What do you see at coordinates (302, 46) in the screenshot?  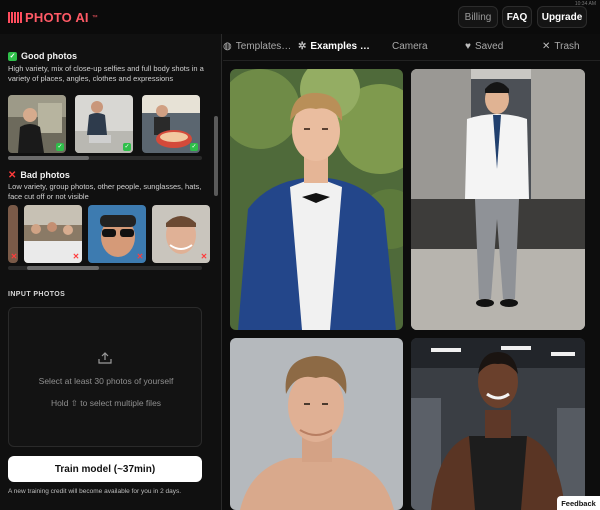 I see `sparkle-icon: ✲` at bounding box center [302, 46].